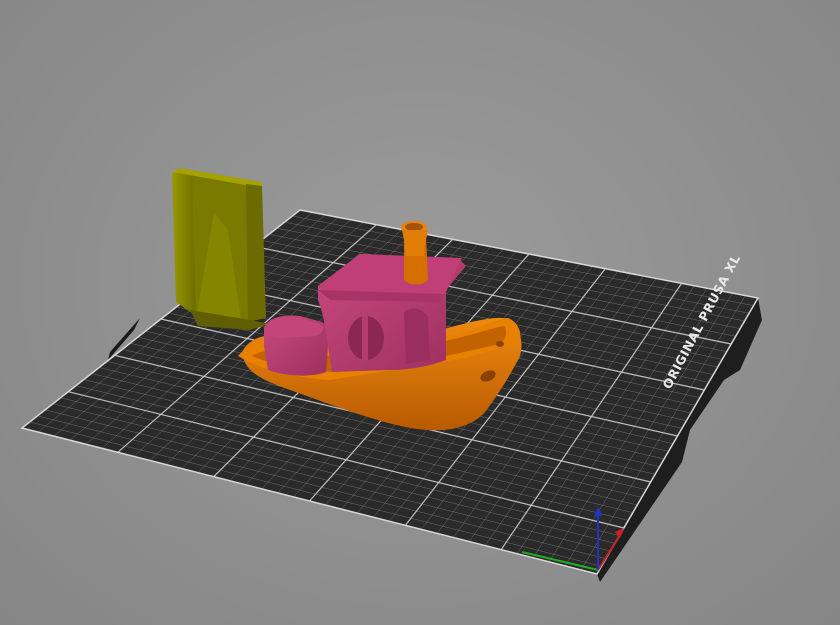 The image size is (840, 625). I want to click on wipe-tower-front, so click(184, 244).